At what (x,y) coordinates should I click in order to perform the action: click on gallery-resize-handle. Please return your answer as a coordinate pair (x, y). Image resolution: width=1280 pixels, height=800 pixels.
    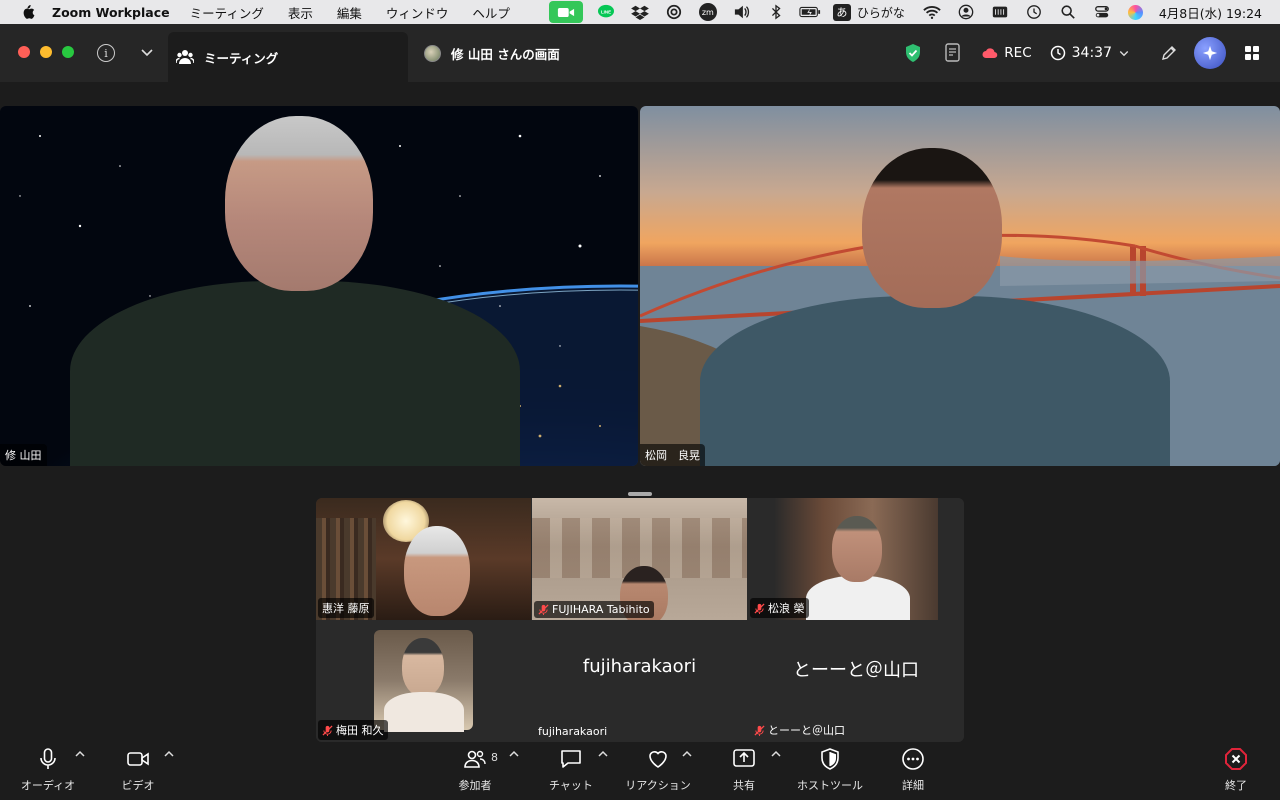
    Looking at the image, I should click on (640, 494).